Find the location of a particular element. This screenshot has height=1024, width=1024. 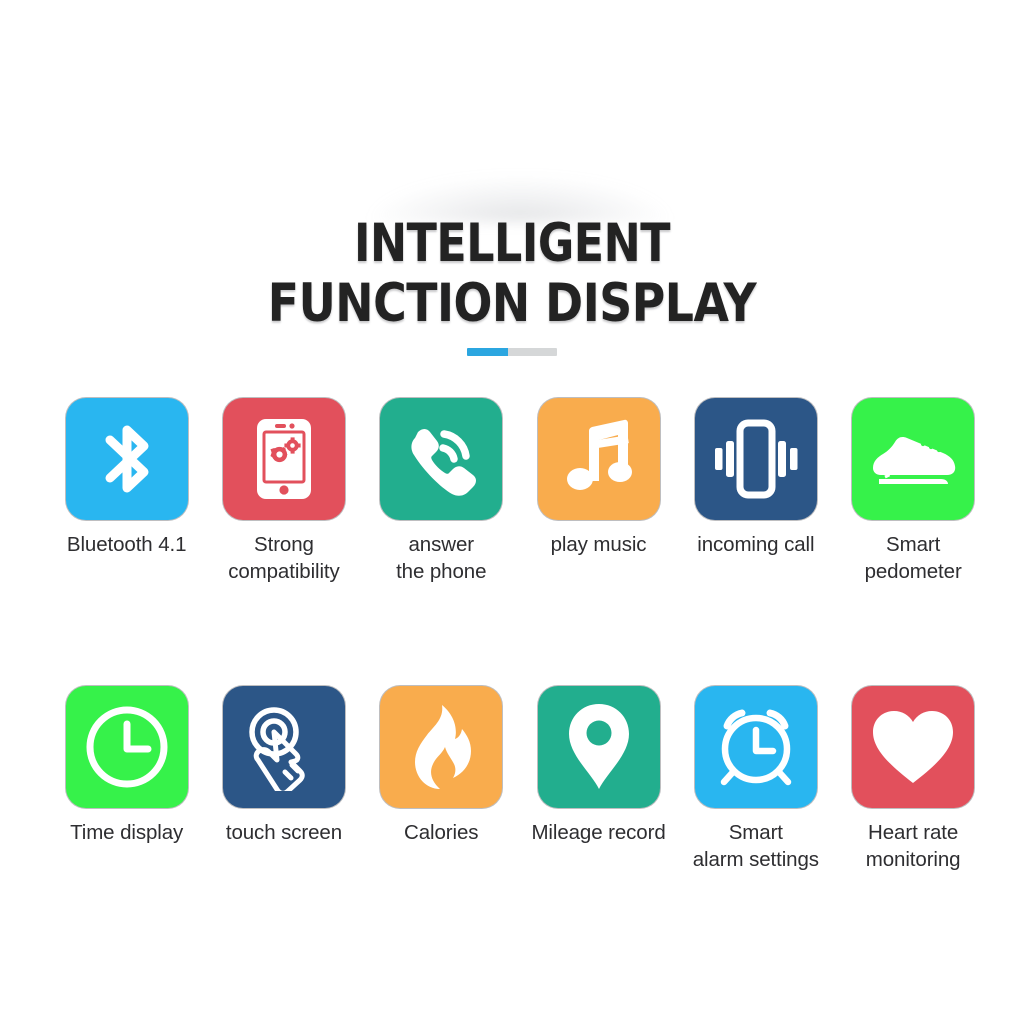

feature-item-calories: Calories is located at coordinates (441, 779).